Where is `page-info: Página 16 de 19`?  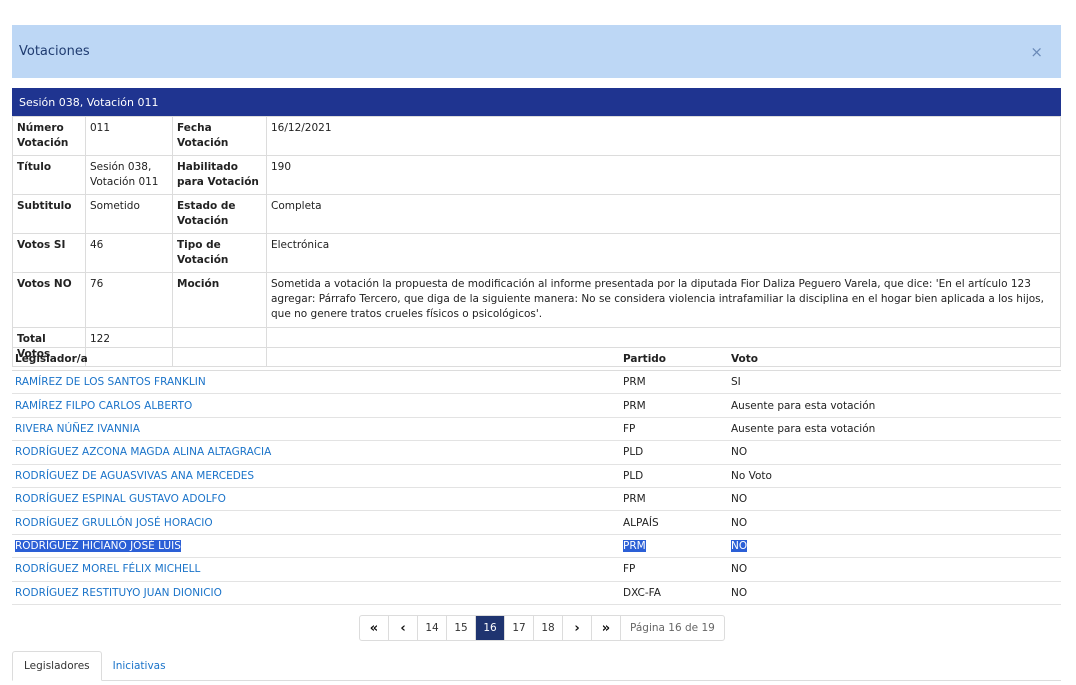 page-info: Página 16 de 19 is located at coordinates (672, 628).